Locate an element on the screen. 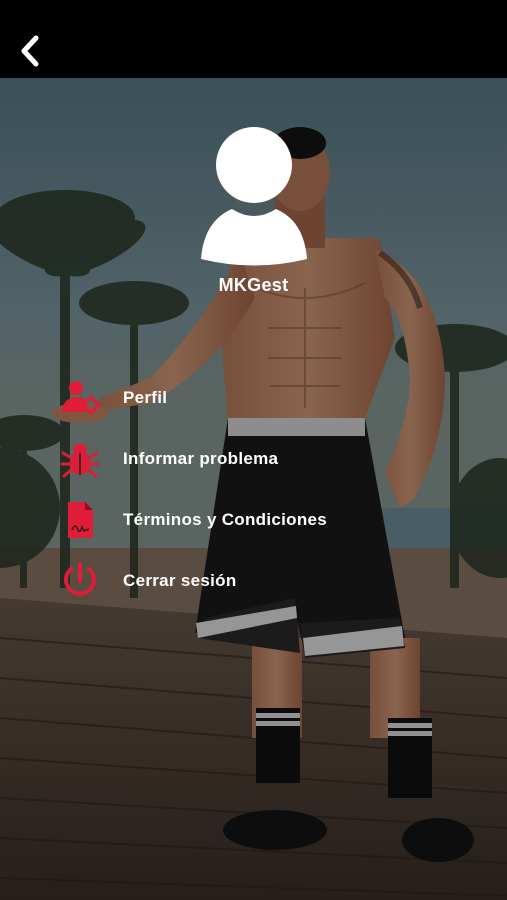 The width and height of the screenshot is (507, 900). user-silhouette-icon is located at coordinates (254, 196).